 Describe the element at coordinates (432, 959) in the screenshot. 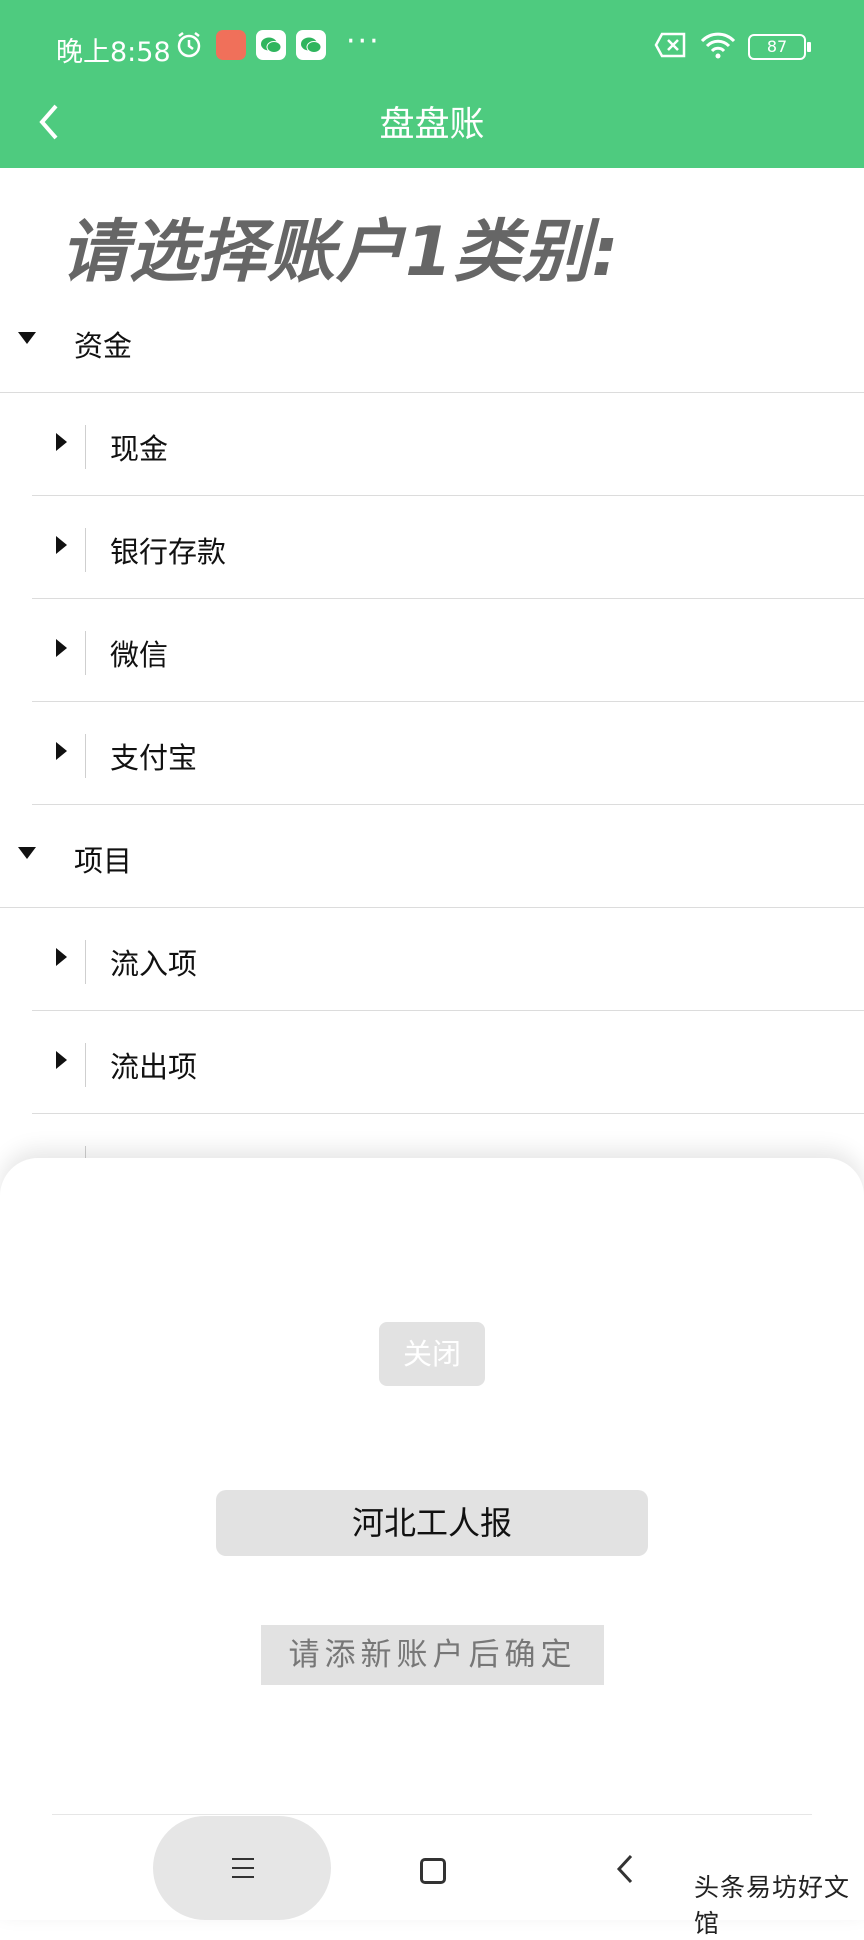

I see `tree-item-inflow: 流入项` at that location.